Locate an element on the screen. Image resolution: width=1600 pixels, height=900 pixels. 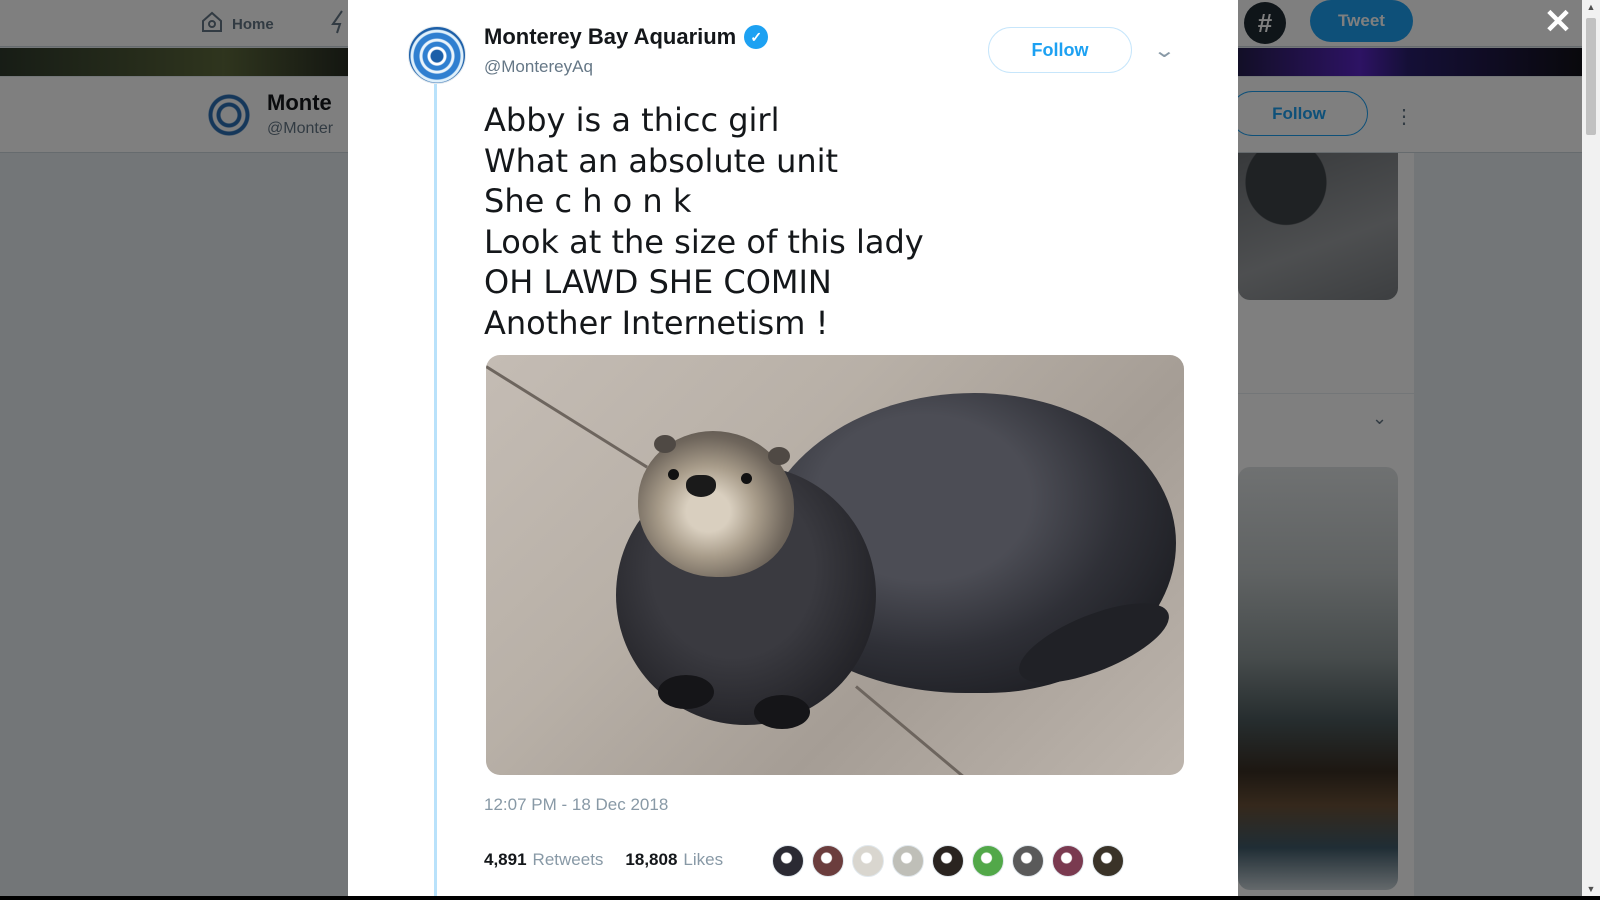
retweet-count: 4,891 is located at coordinates (505, 860).